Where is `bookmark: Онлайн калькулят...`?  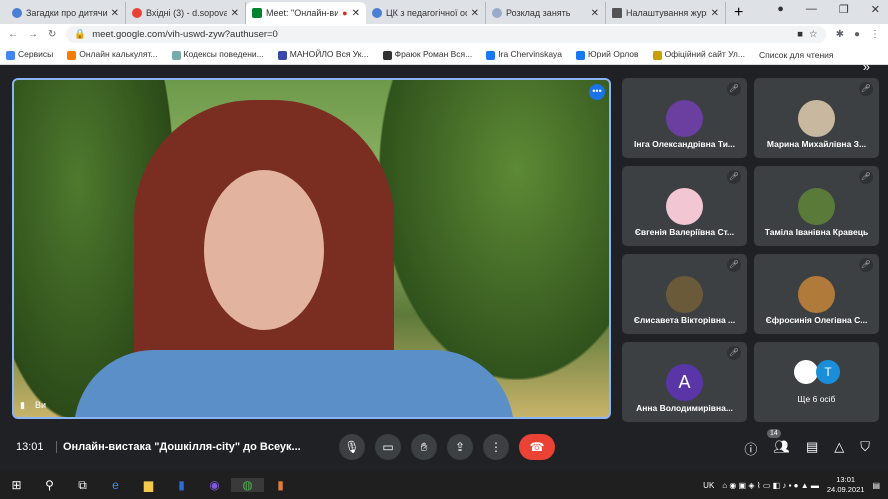
bookmark: Онлайн калькулят... is located at coordinates (112, 54).